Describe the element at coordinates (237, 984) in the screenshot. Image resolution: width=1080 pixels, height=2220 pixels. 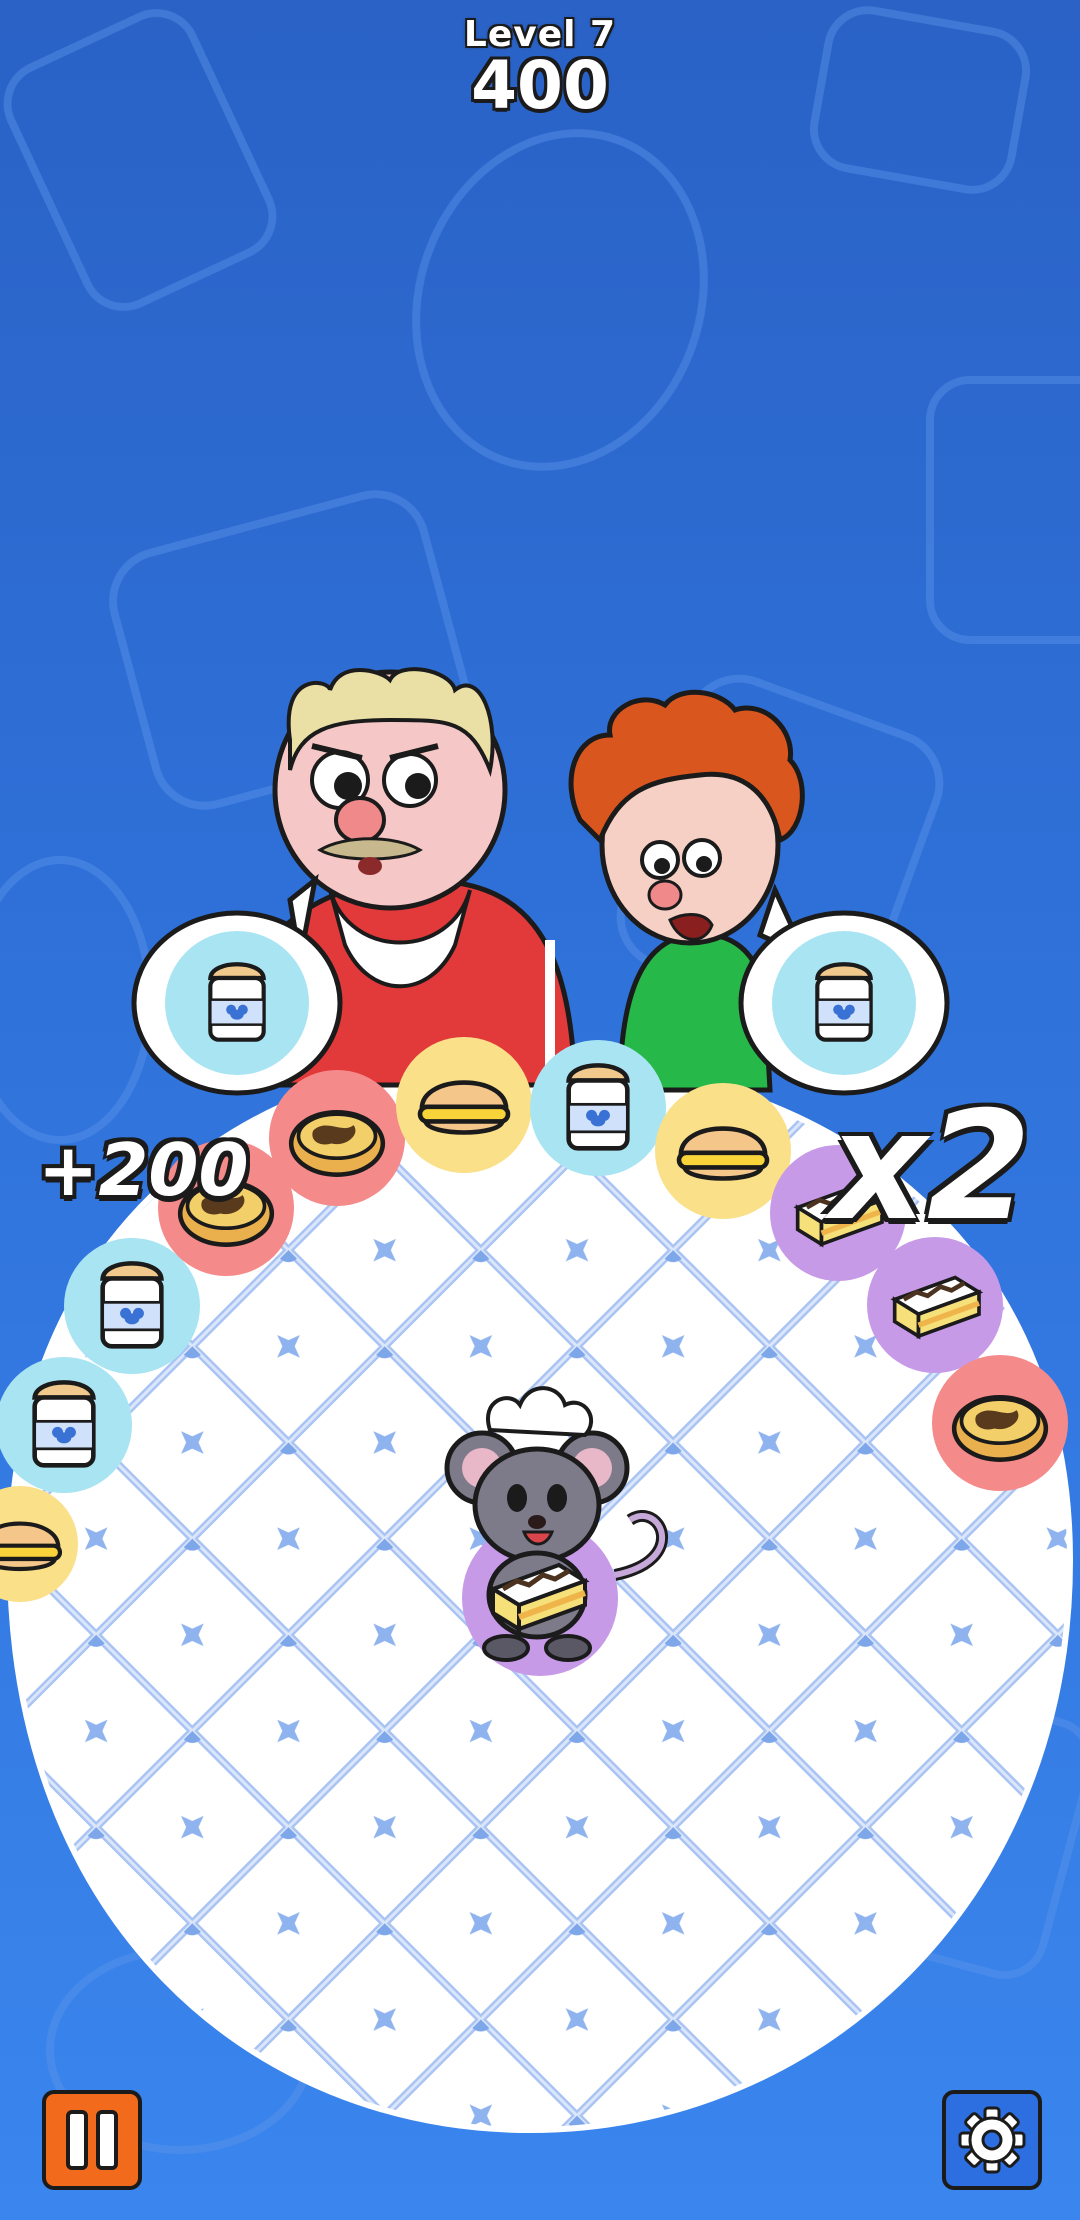
I see `order-bubble-old-man` at that location.